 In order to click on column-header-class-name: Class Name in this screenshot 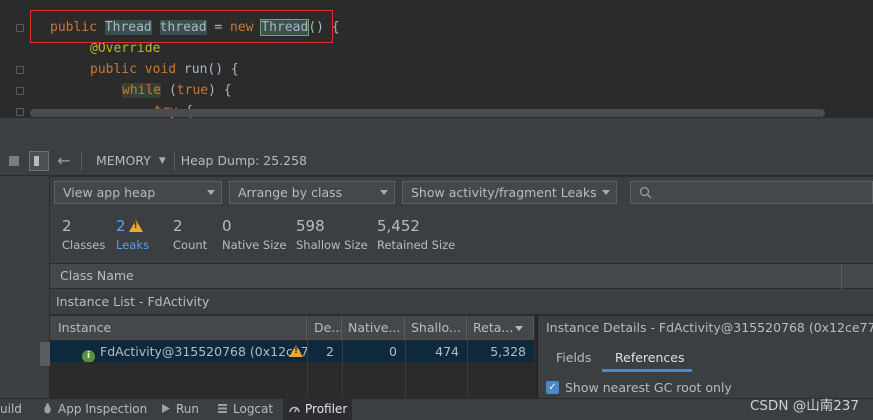, I will do `click(97, 275)`.